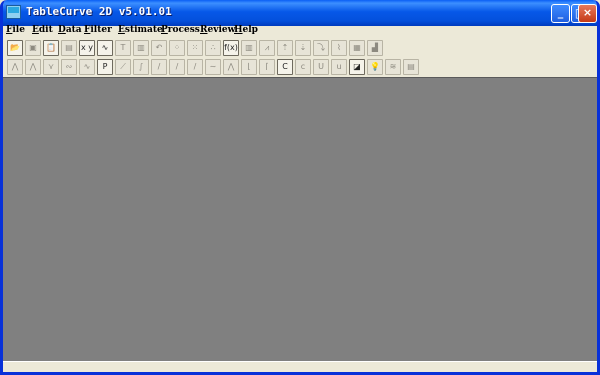  Describe the element at coordinates (300, 13) in the screenshot. I see `title-bar: TableCurve 2D v5.01.01 _ □` at that location.